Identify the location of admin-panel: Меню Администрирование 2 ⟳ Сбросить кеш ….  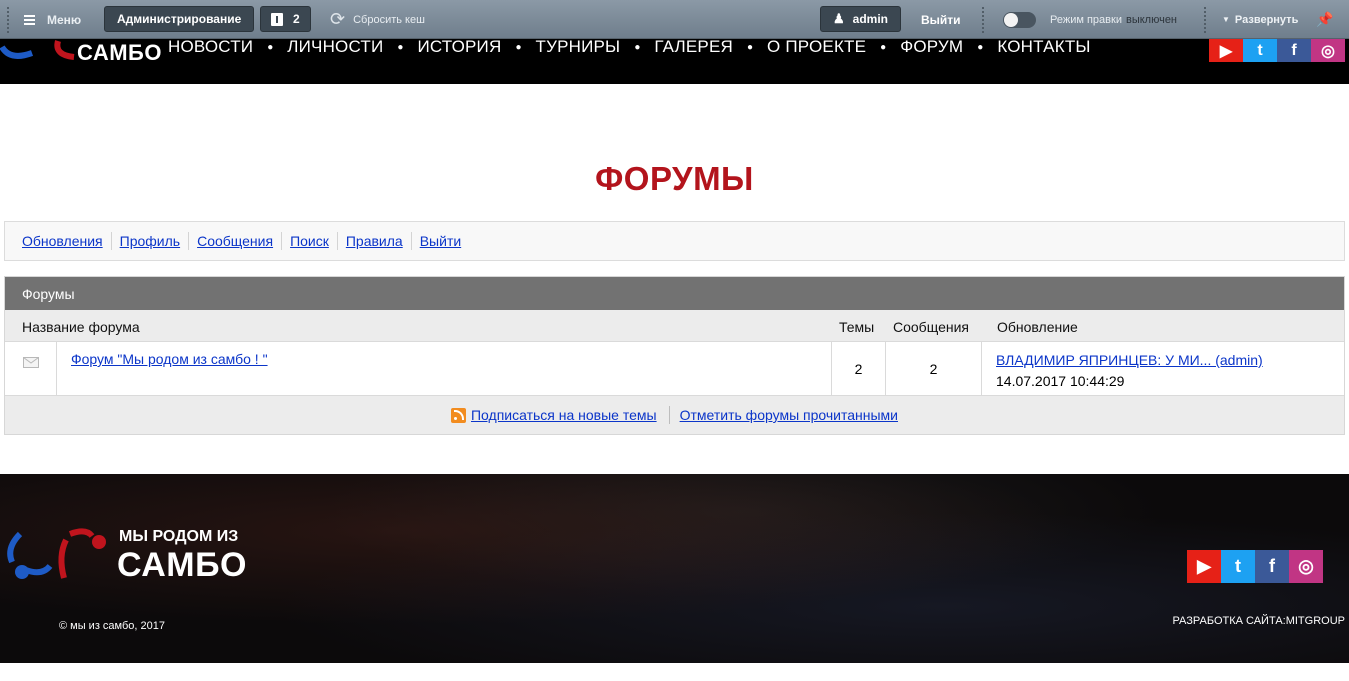
(674, 19).